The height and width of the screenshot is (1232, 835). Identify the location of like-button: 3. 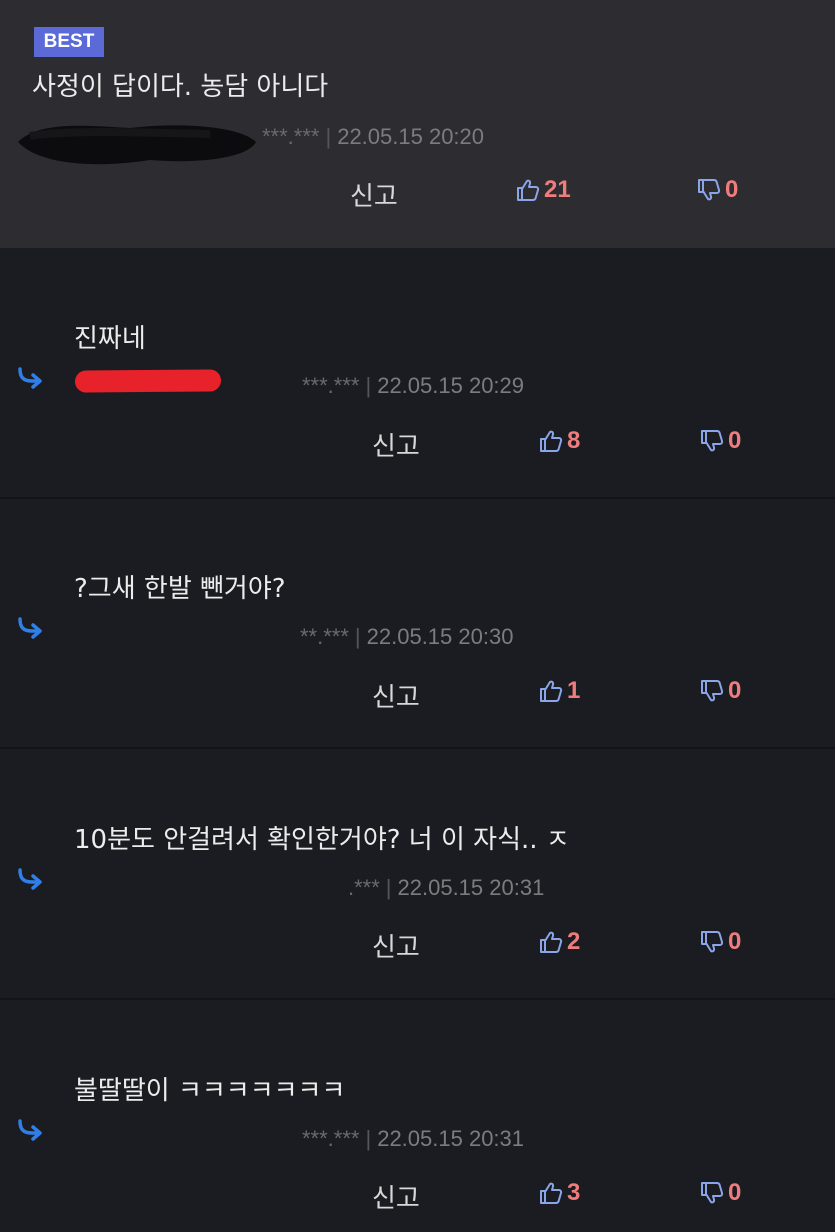
(559, 1193).